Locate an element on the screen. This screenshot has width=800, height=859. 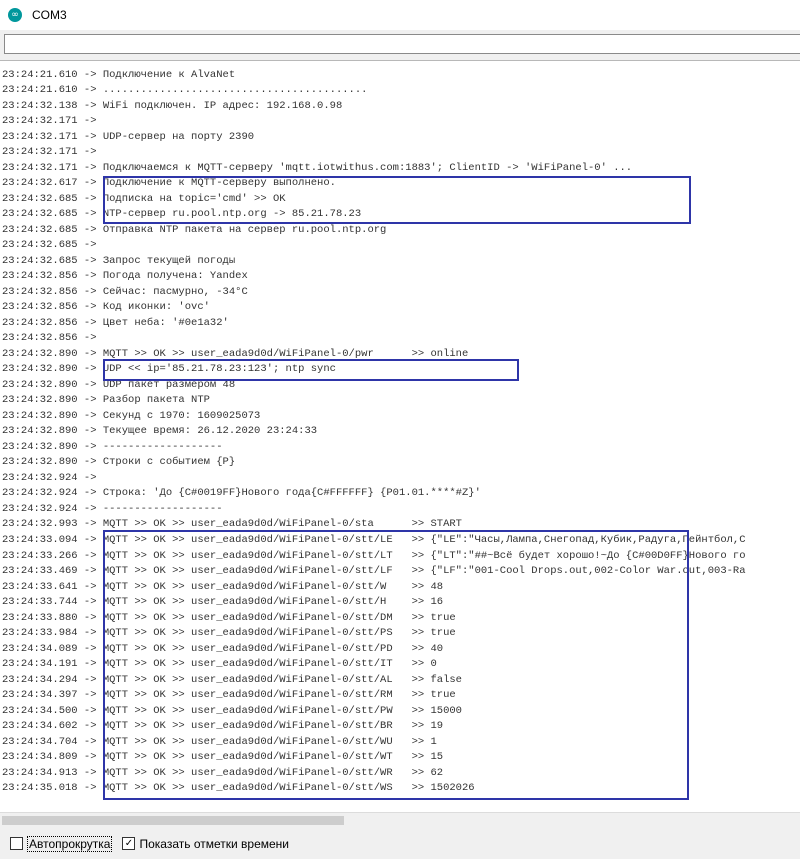
log-line: 23:24:32.924 -> is located at coordinates (49, 477).